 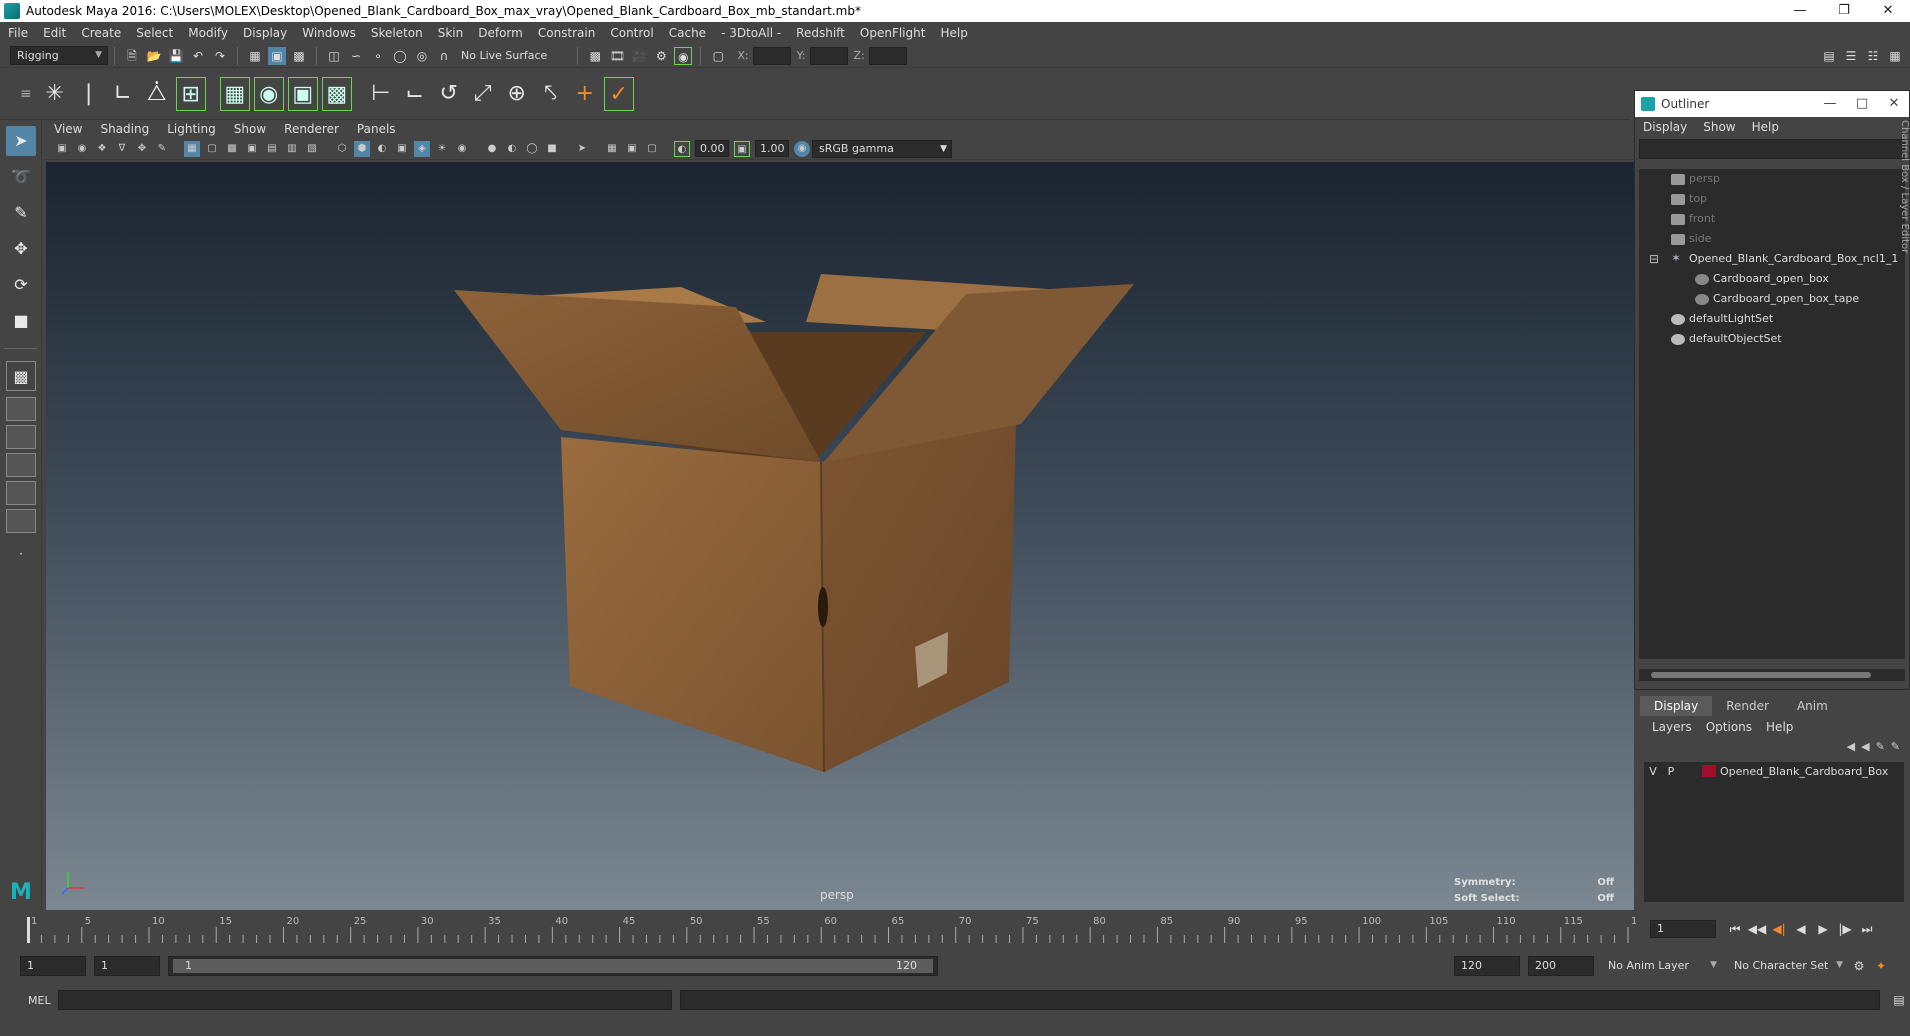 I want to click on pole-vector-icon: ⤣, so click(x=551, y=94).